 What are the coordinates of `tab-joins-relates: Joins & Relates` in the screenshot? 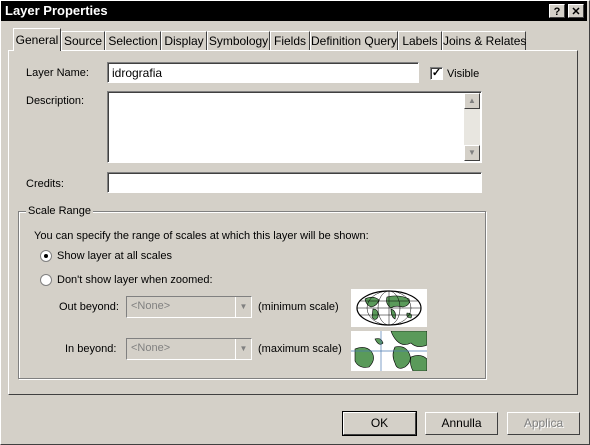 It's located at (484, 40).